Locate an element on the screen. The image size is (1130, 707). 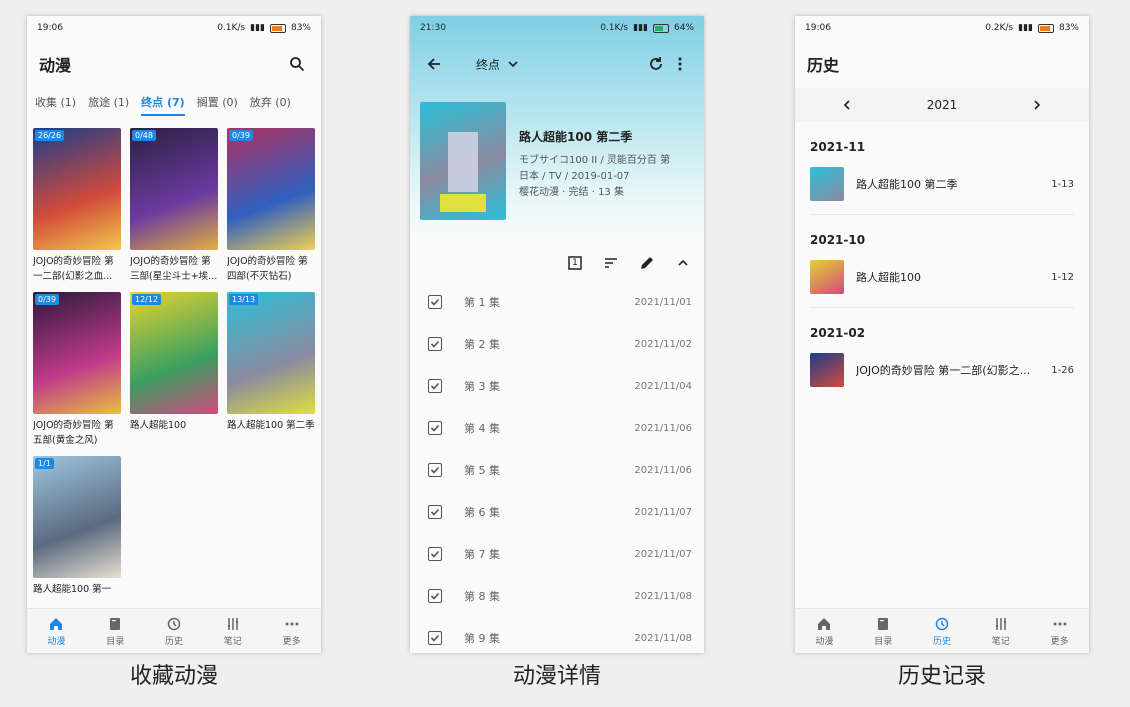
page-number: 1 is located at coordinates (575, 263).